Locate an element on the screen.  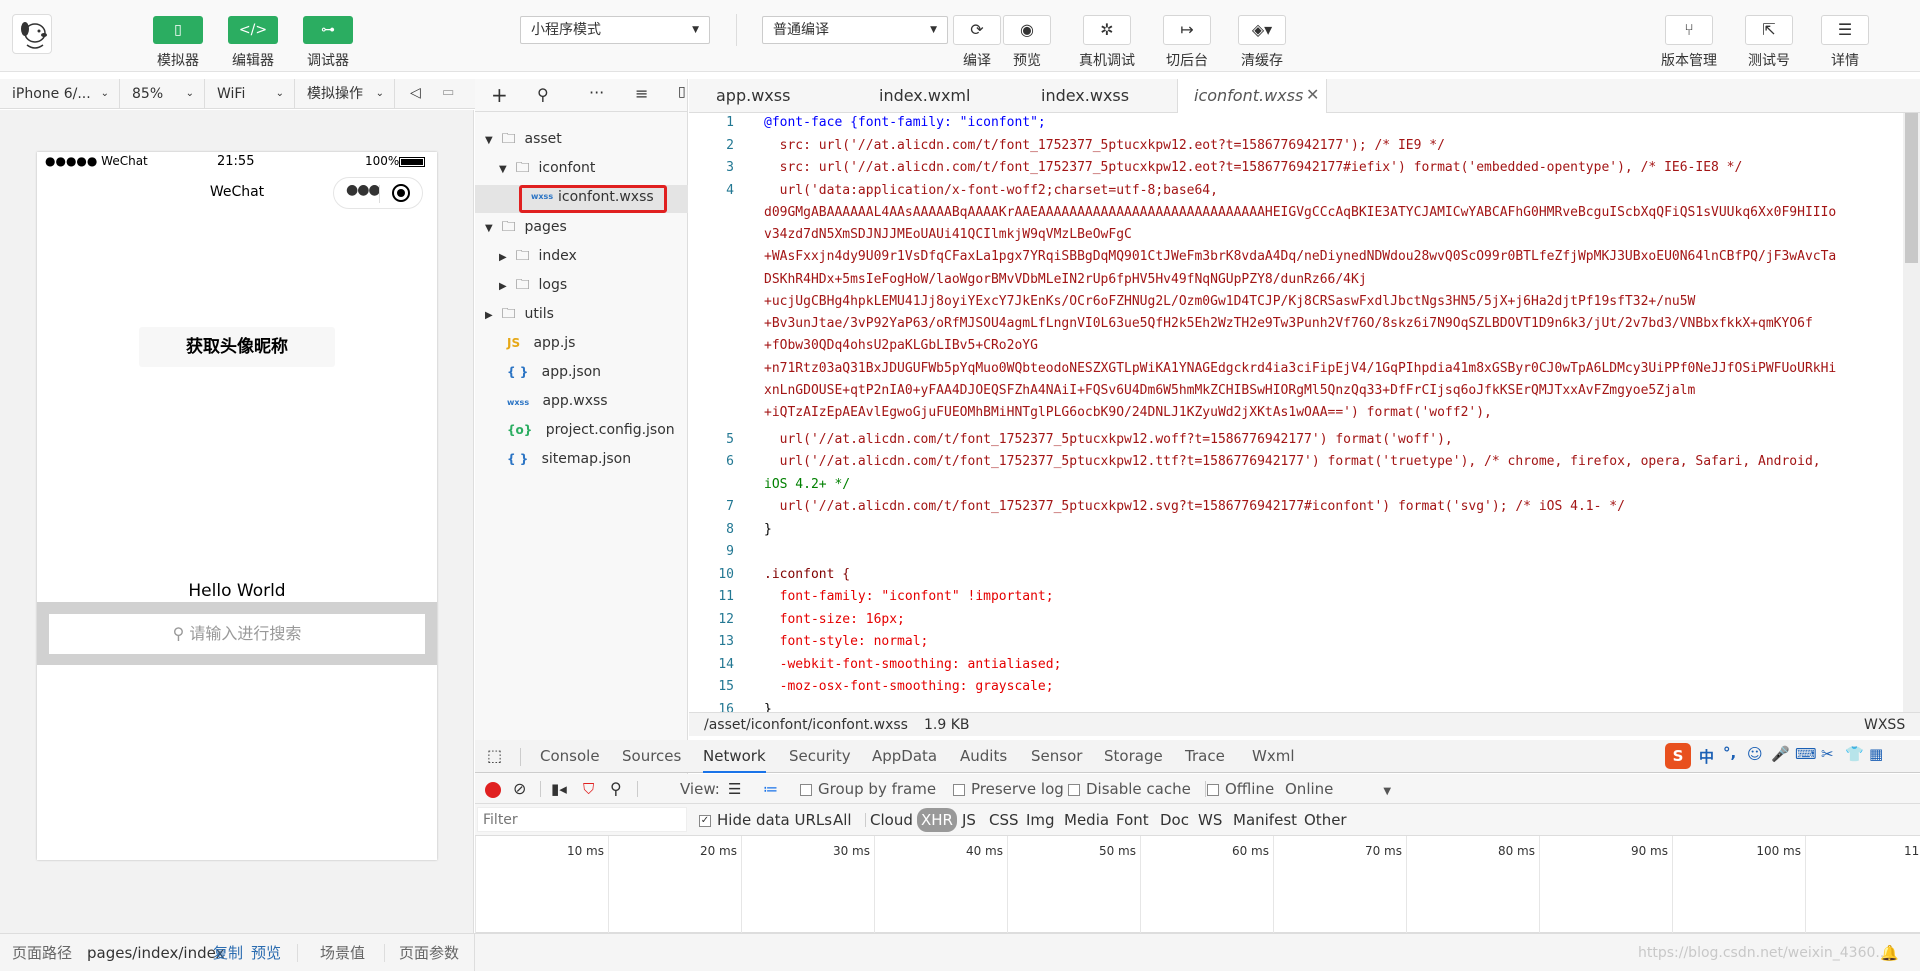
filter-manifest: Manifest is located at coordinates (1265, 820).